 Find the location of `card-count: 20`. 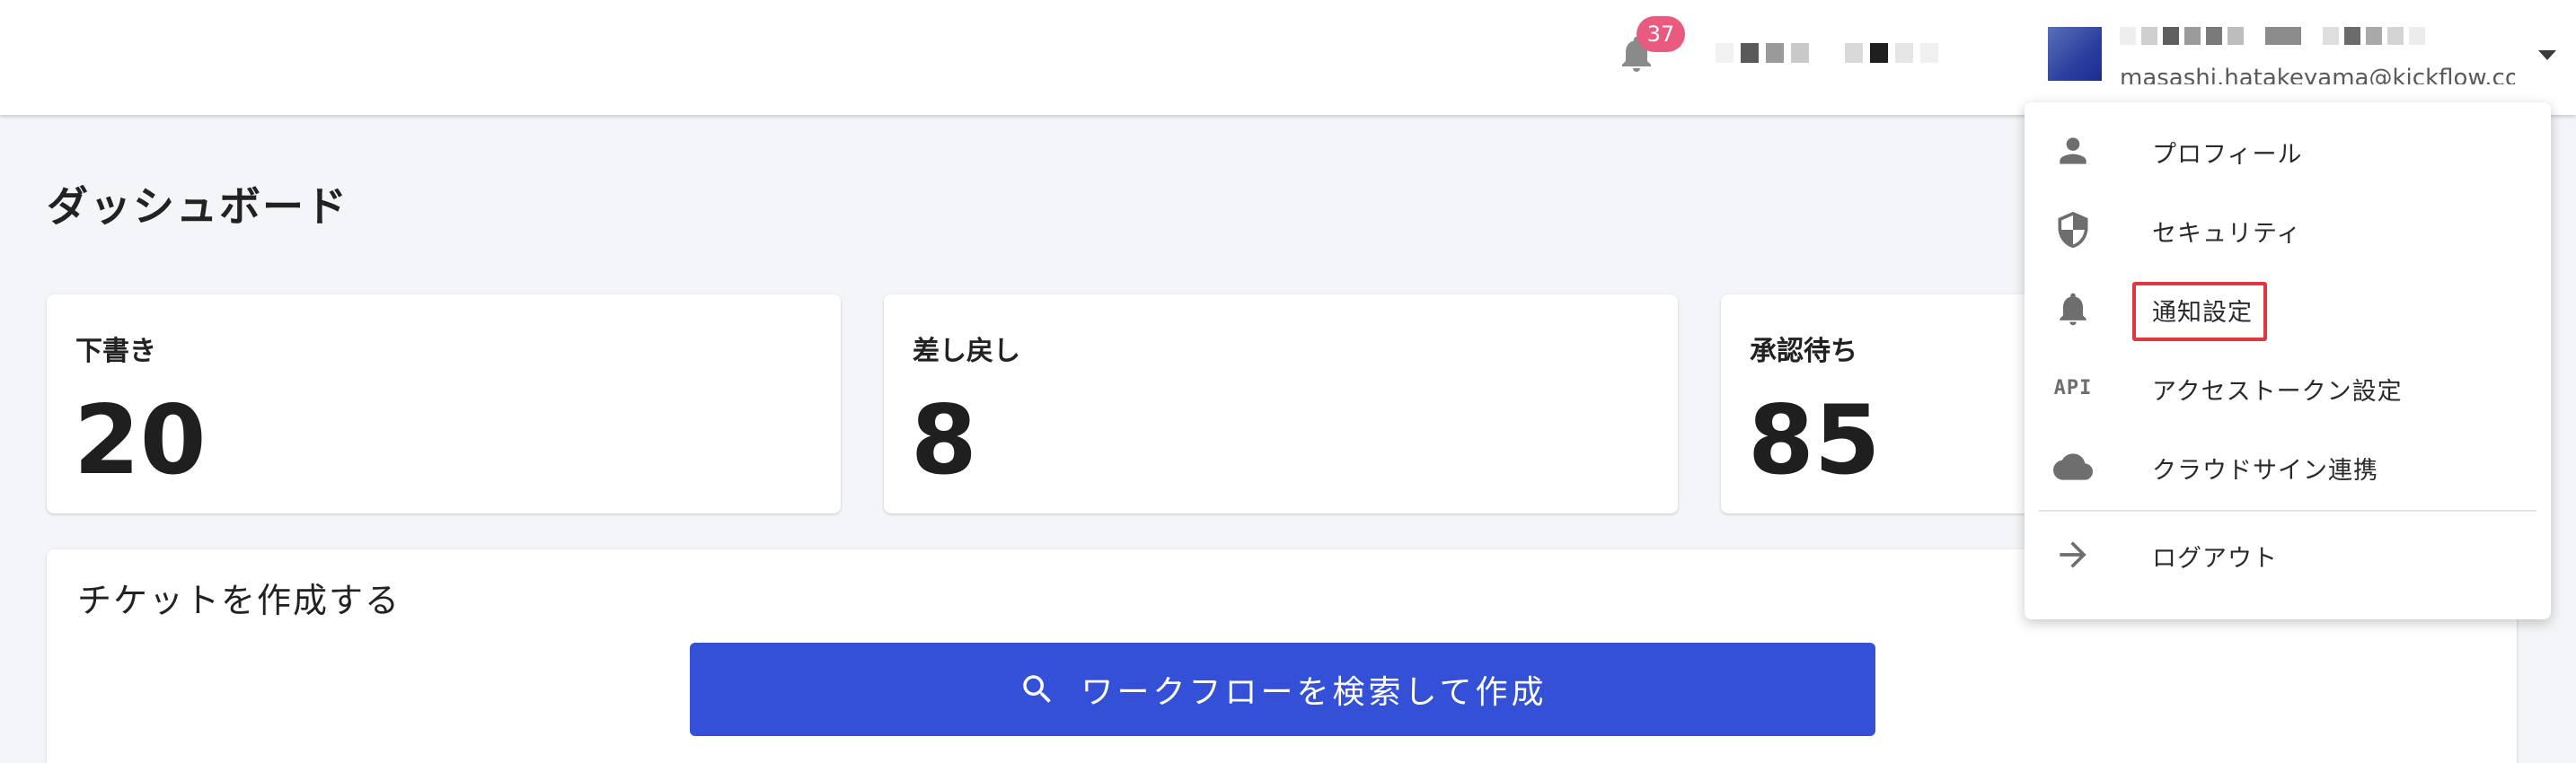

card-count: 20 is located at coordinates (140, 441).